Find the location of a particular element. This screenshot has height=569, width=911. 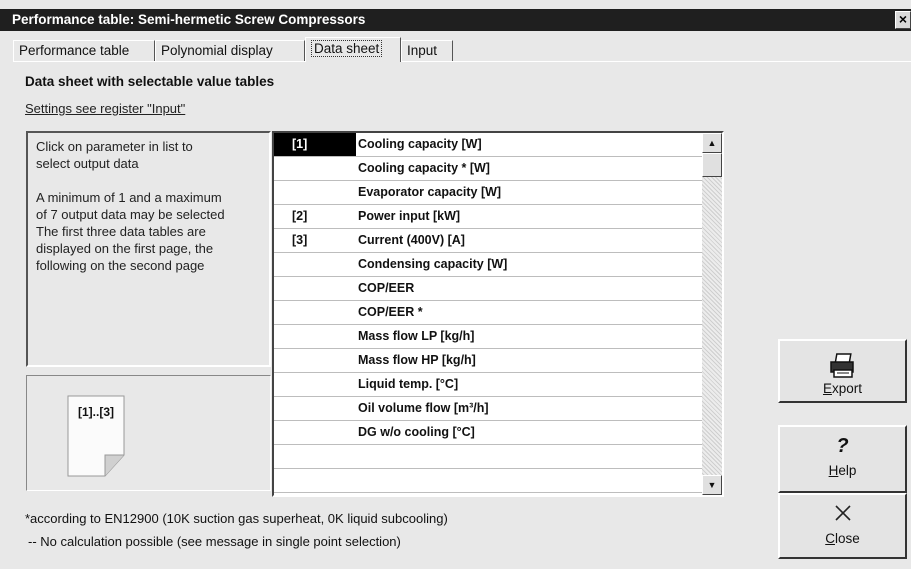

list-item-name: Cooling capacity [W] is located at coordinates (420, 144).